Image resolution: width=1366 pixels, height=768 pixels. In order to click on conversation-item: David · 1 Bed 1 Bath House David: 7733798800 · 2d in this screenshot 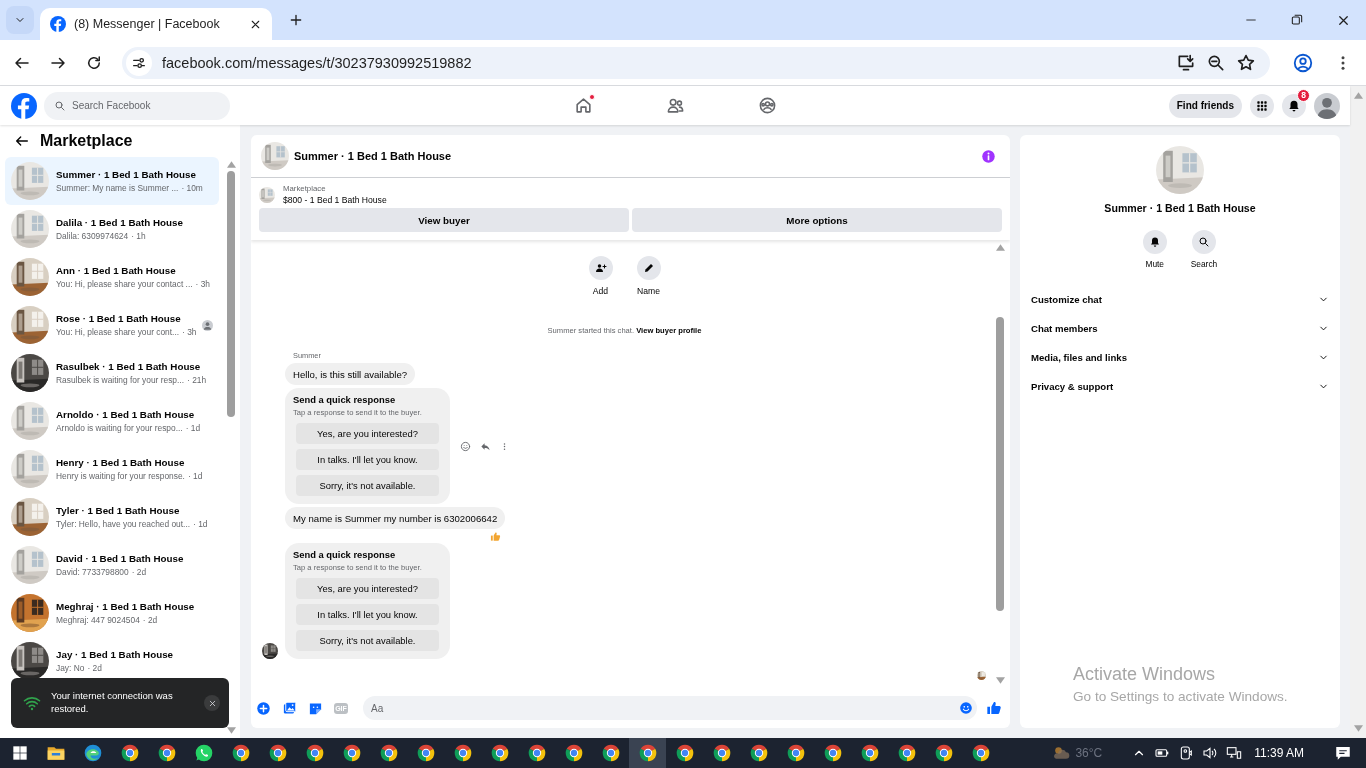, I will do `click(112, 565)`.